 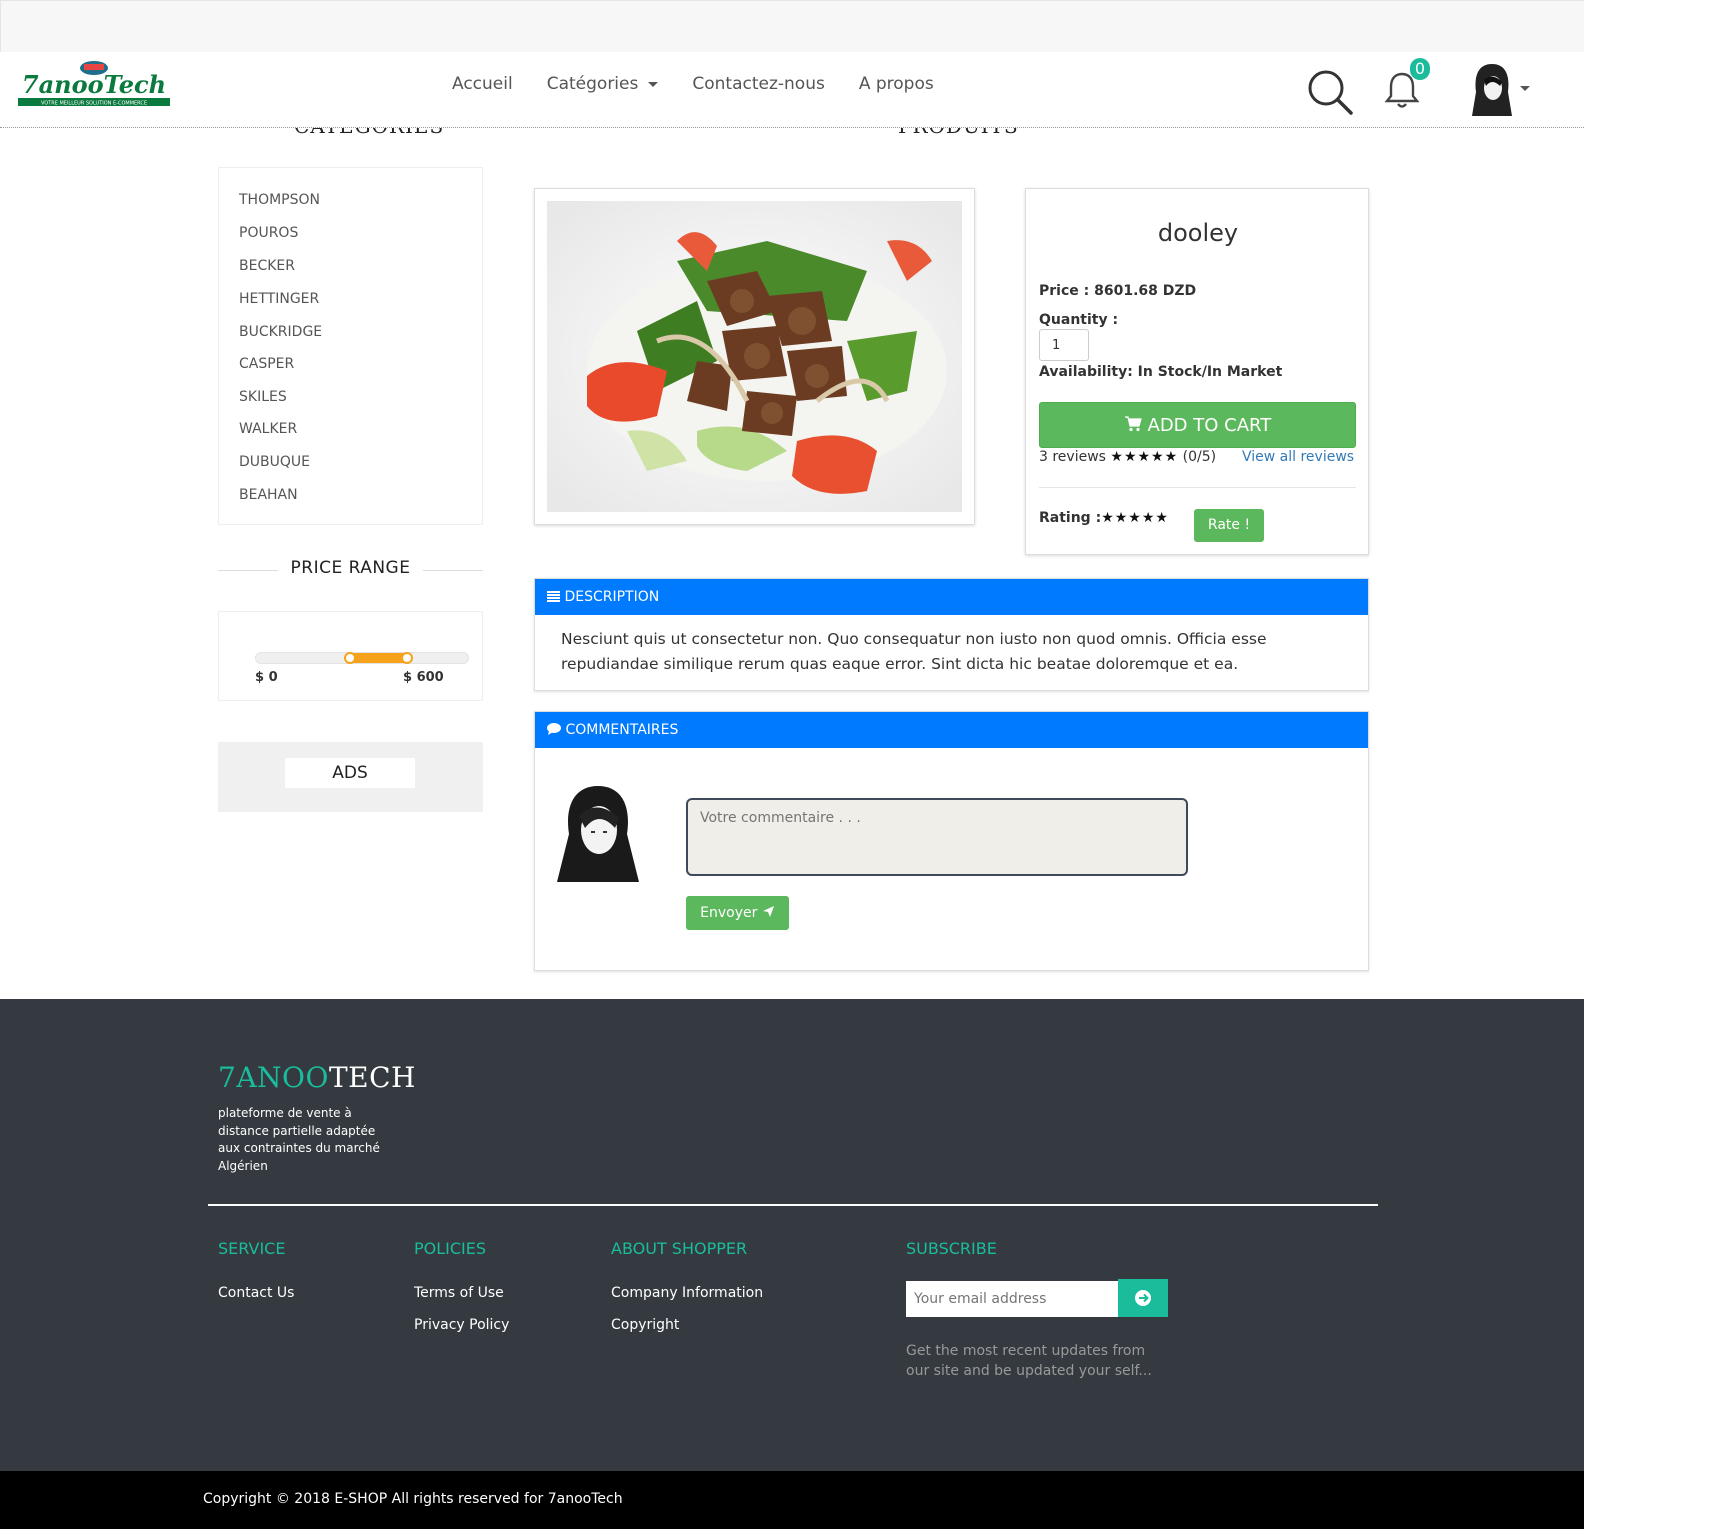 What do you see at coordinates (279, 200) in the screenshot?
I see `category-item: THOMPSON` at bounding box center [279, 200].